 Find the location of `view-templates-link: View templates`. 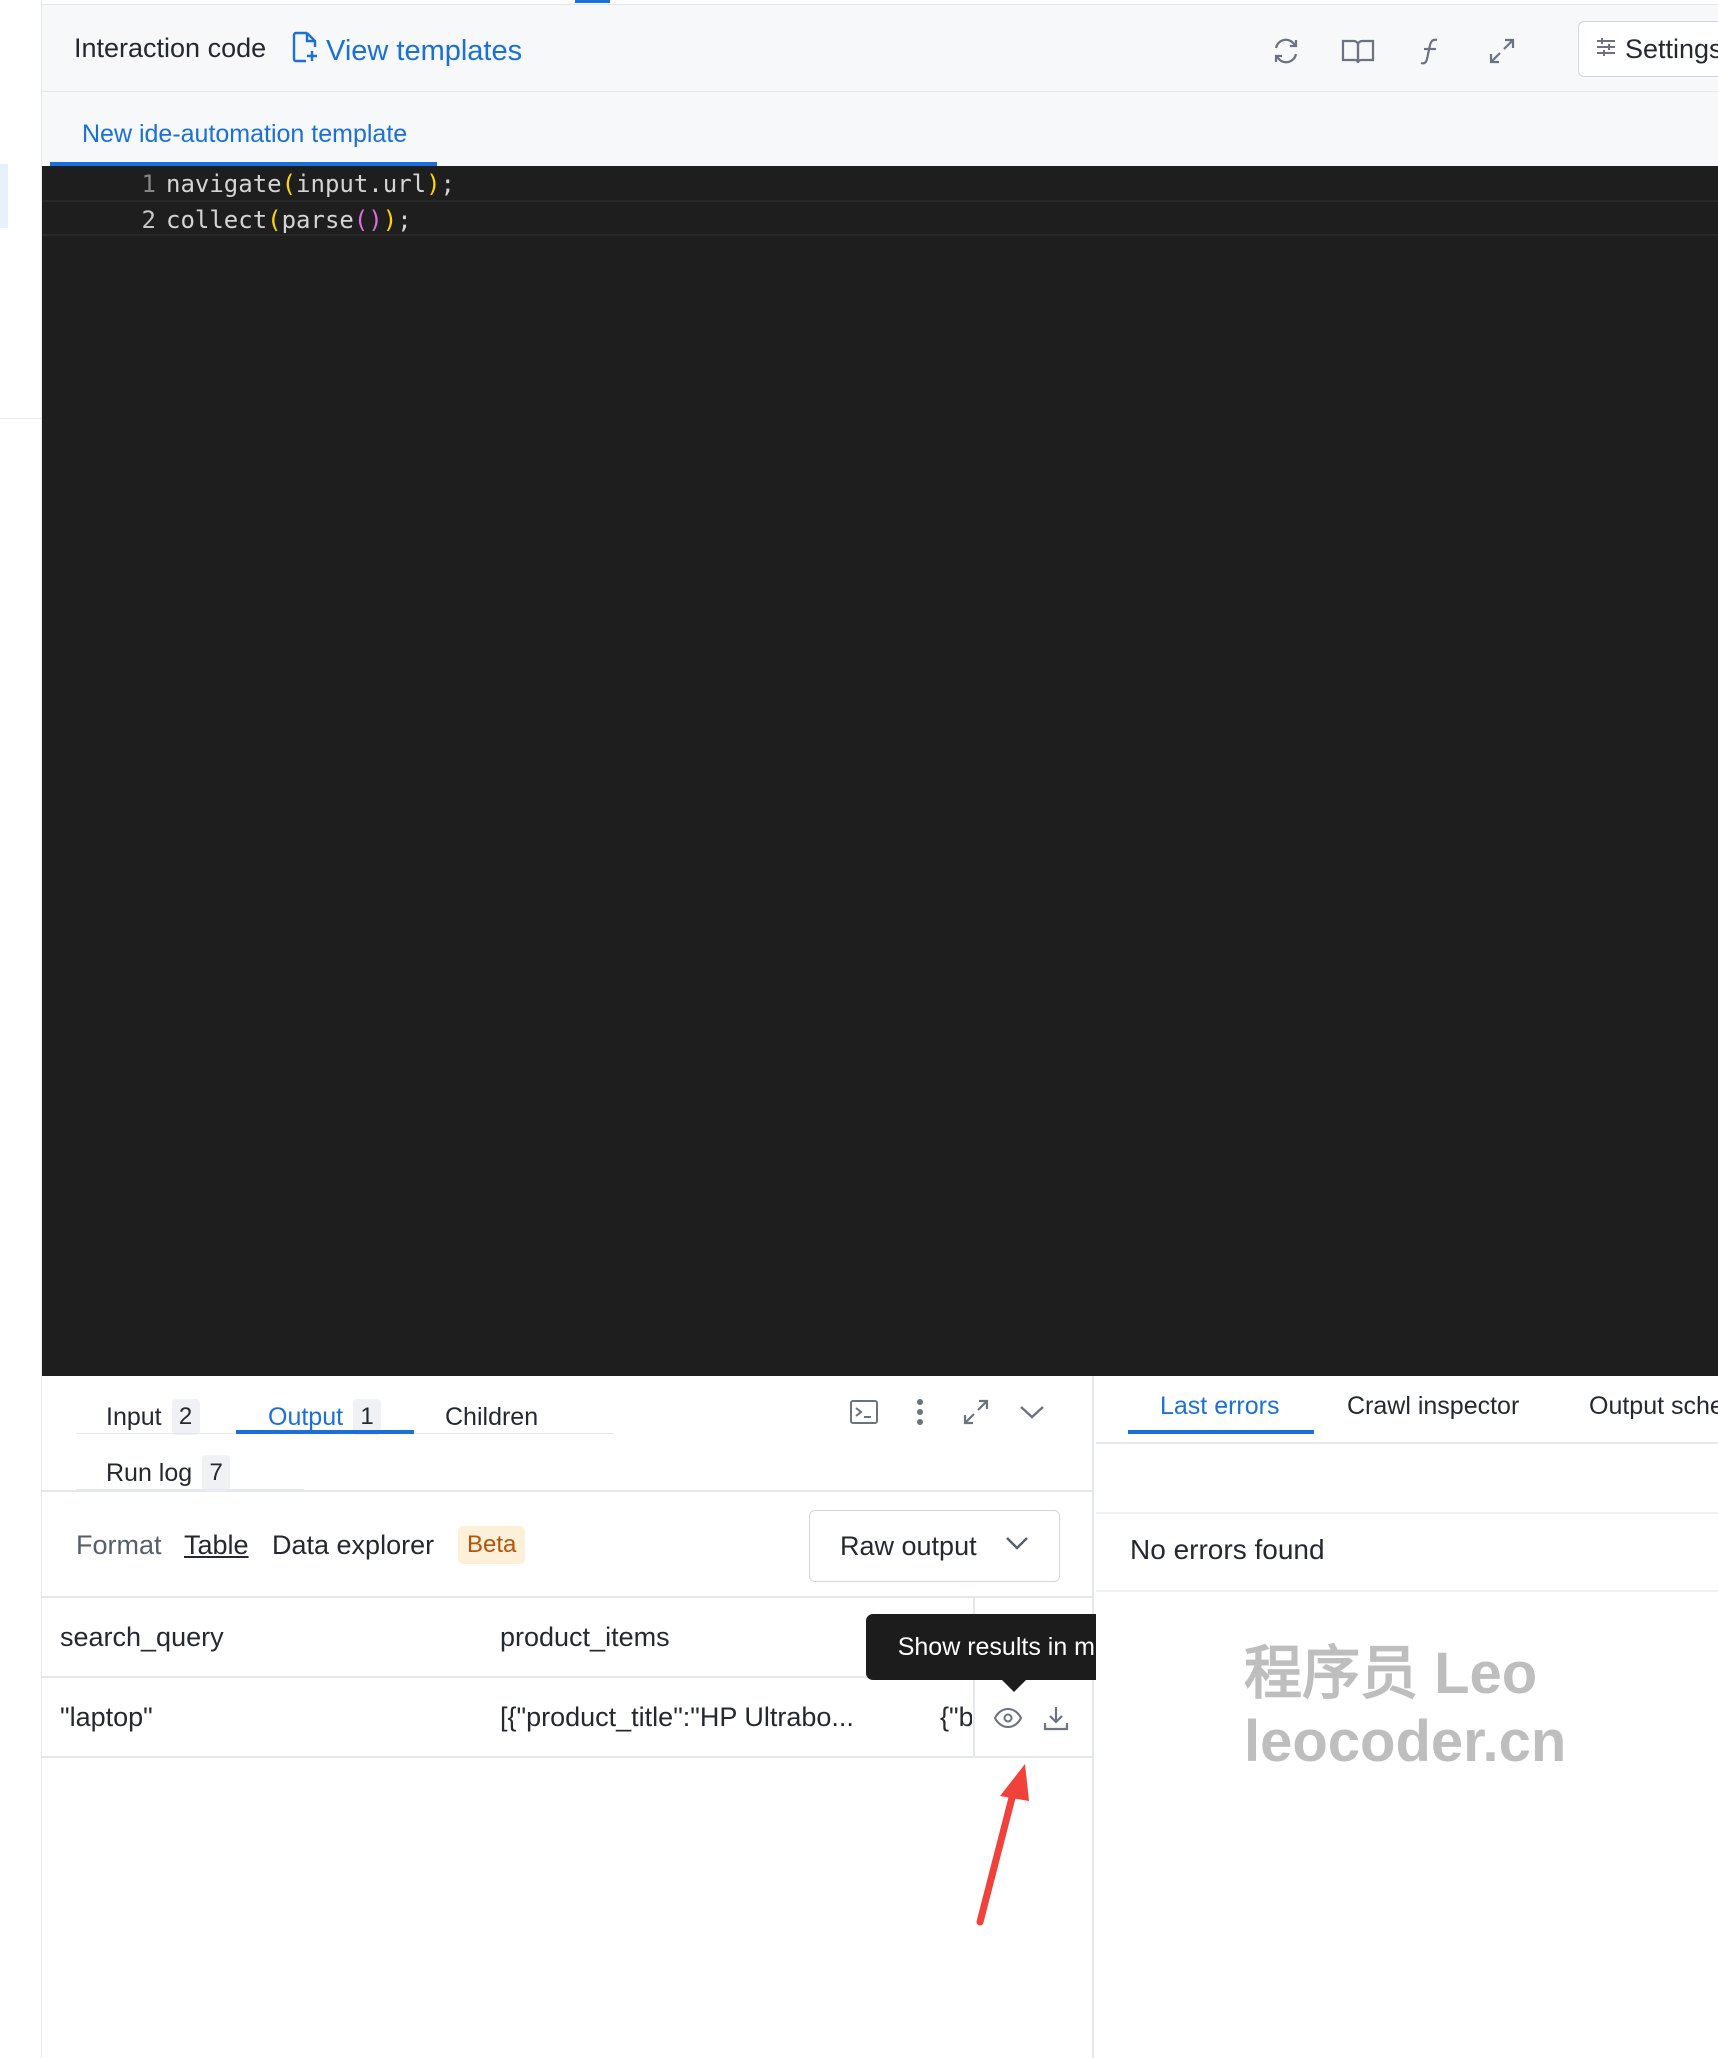

view-templates-link: View templates is located at coordinates (407, 51).